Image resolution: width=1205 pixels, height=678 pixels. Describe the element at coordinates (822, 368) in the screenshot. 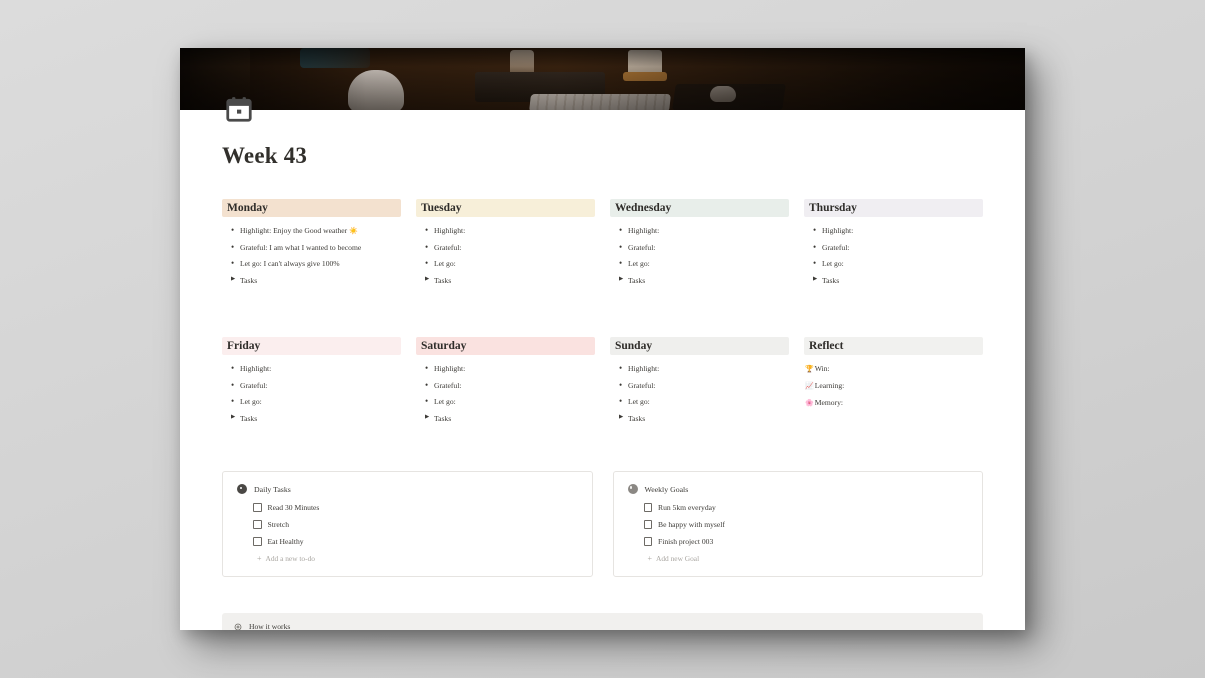

I see `reflect-item-label: Win:` at that location.